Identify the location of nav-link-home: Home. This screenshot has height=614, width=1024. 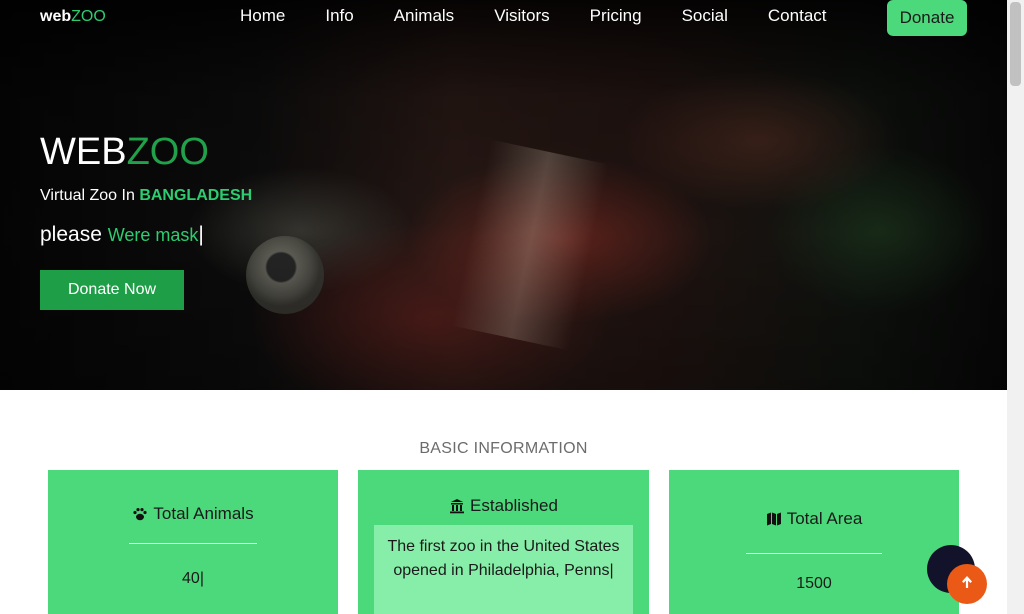
(262, 16).